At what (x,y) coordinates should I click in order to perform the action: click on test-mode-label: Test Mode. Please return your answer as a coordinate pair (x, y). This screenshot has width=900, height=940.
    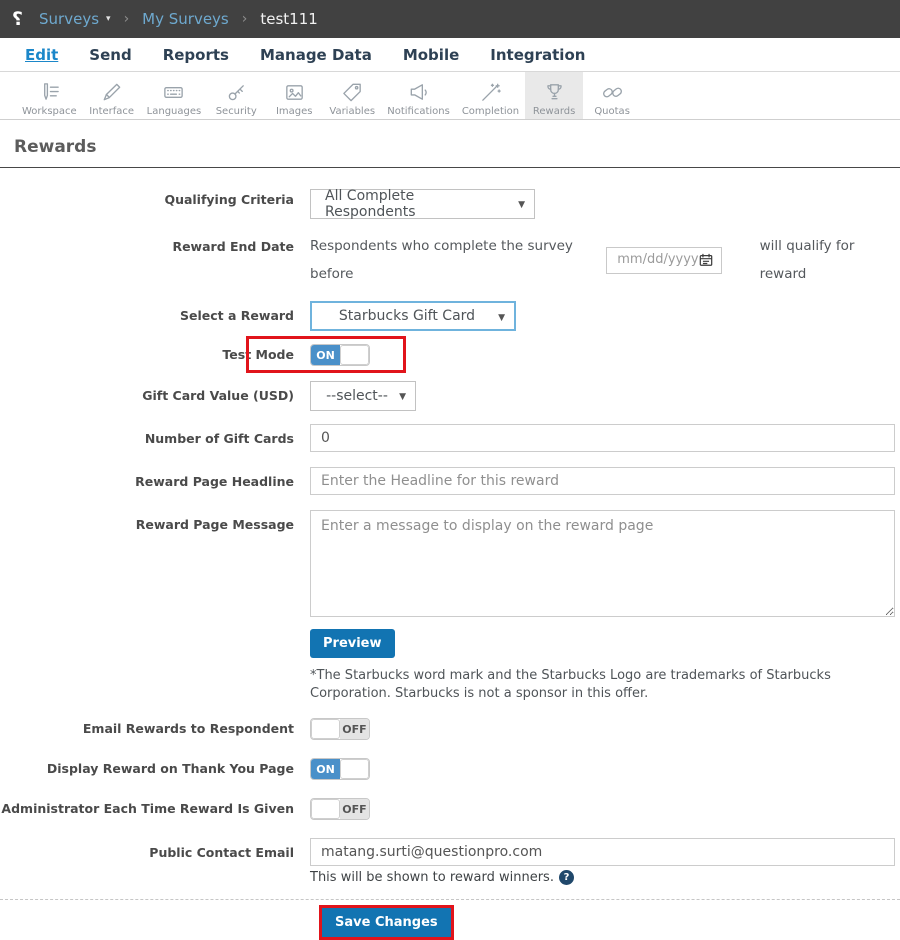
    Looking at the image, I should click on (258, 354).